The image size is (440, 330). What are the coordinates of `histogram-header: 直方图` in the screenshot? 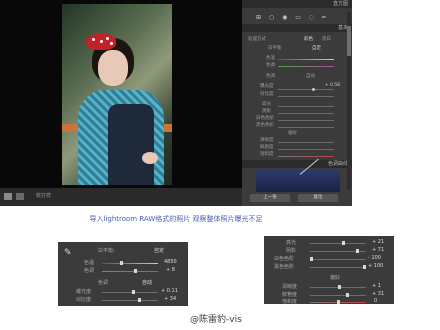 It's located at (297, 4).